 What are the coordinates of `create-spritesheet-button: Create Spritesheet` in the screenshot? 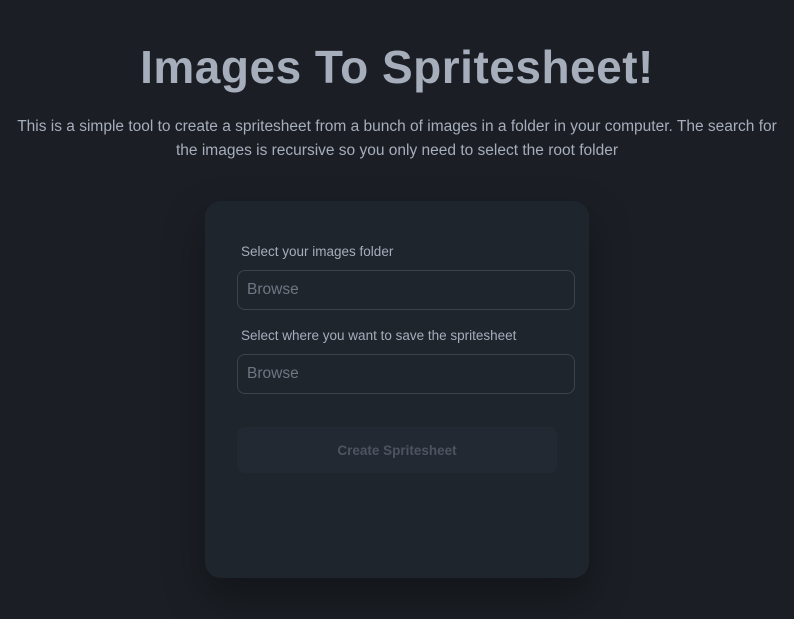 It's located at (397, 450).